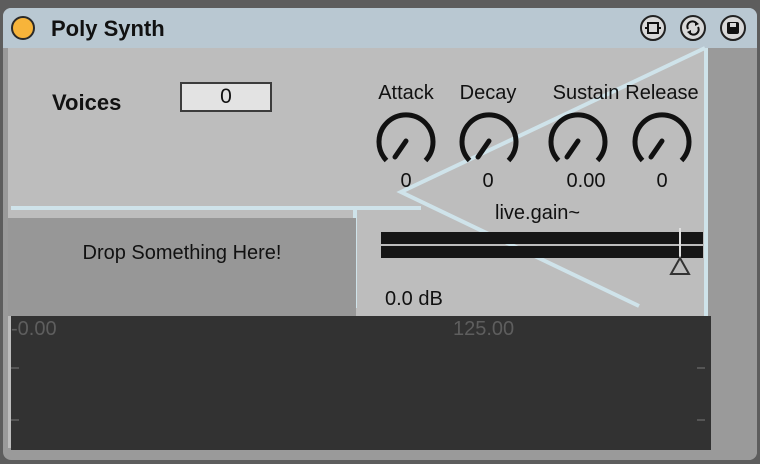 This screenshot has width=760, height=464. Describe the element at coordinates (34, 329) in the screenshot. I see `plot-start-label: -0.00` at that location.